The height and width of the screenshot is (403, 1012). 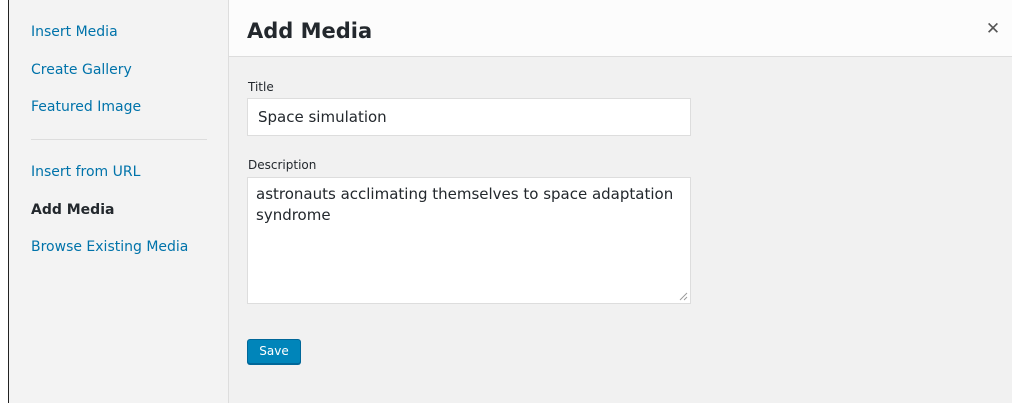 What do you see at coordinates (86, 107) in the screenshot?
I see `menu-item-featured-image: Featured Image` at bounding box center [86, 107].